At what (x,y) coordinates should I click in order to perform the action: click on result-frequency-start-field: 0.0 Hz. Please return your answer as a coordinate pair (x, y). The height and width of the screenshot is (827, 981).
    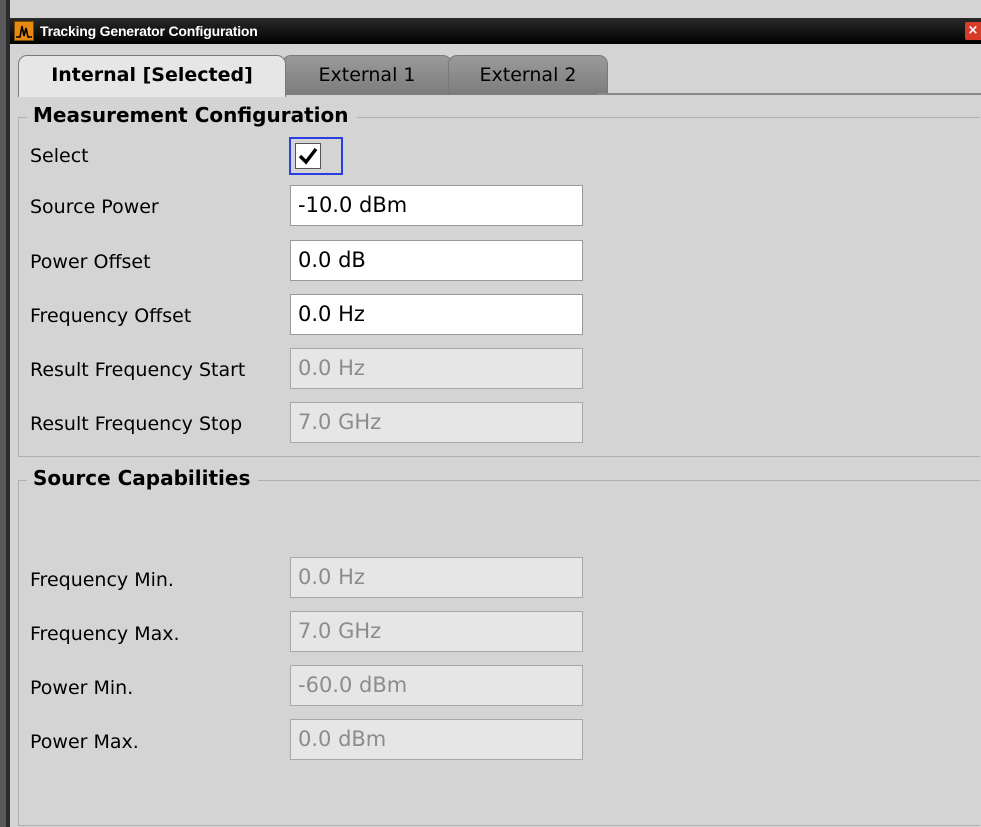
    Looking at the image, I should click on (436, 368).